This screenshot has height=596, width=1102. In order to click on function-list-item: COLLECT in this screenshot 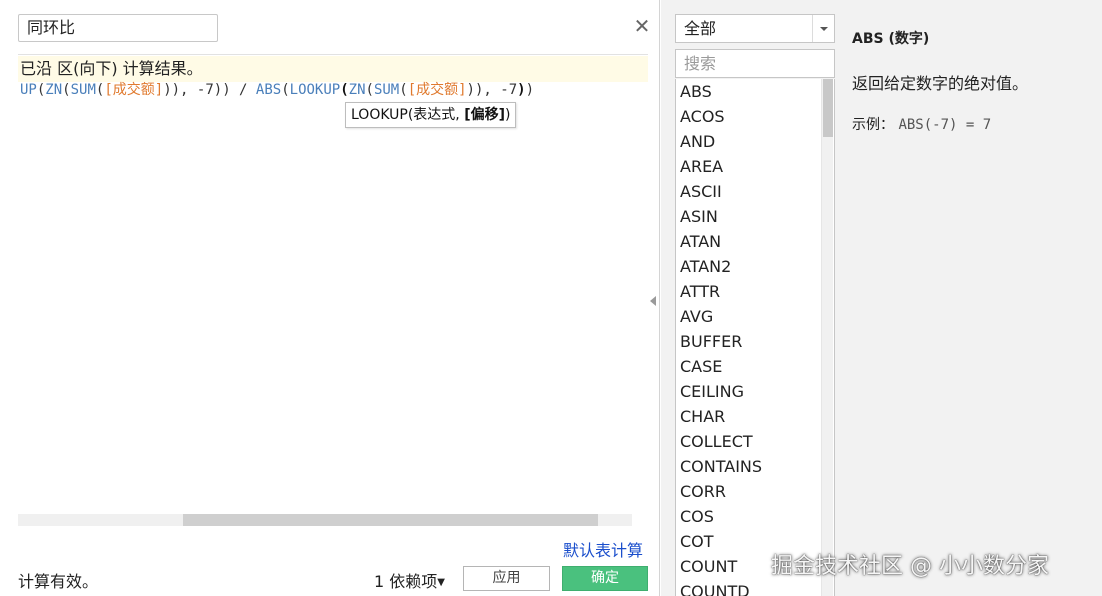, I will do `click(755, 441)`.